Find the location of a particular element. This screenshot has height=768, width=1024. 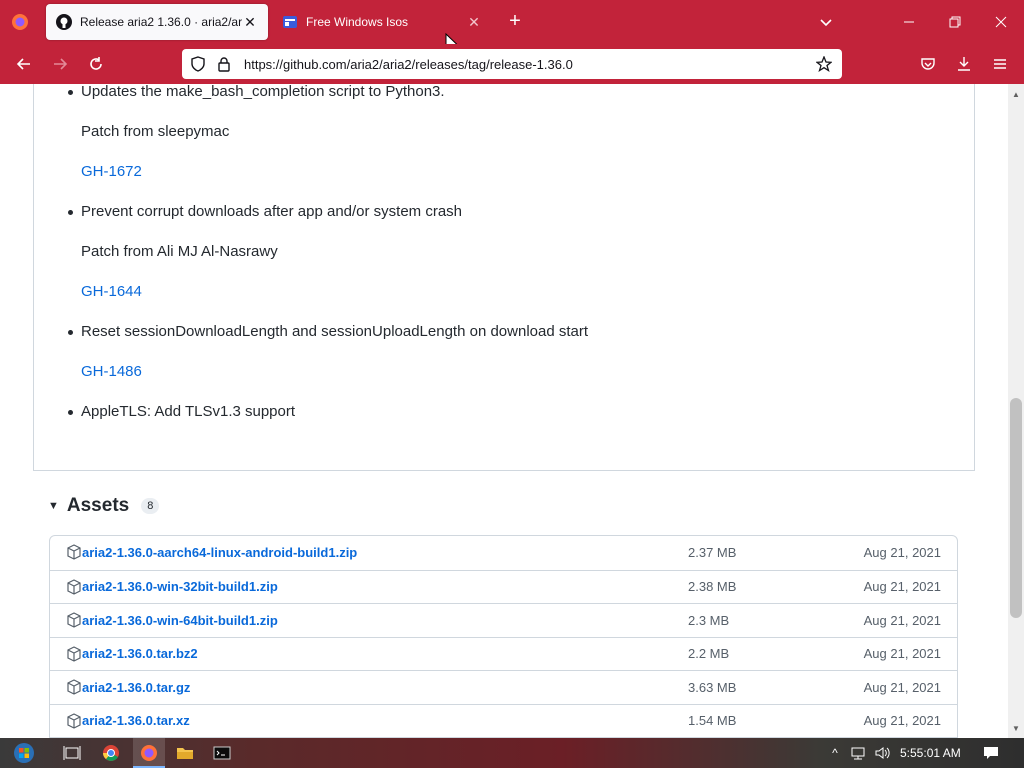

tab-aria2-release: Release aria2 1.36.0 · aria2/aria2 ✕ is located at coordinates (157, 22).